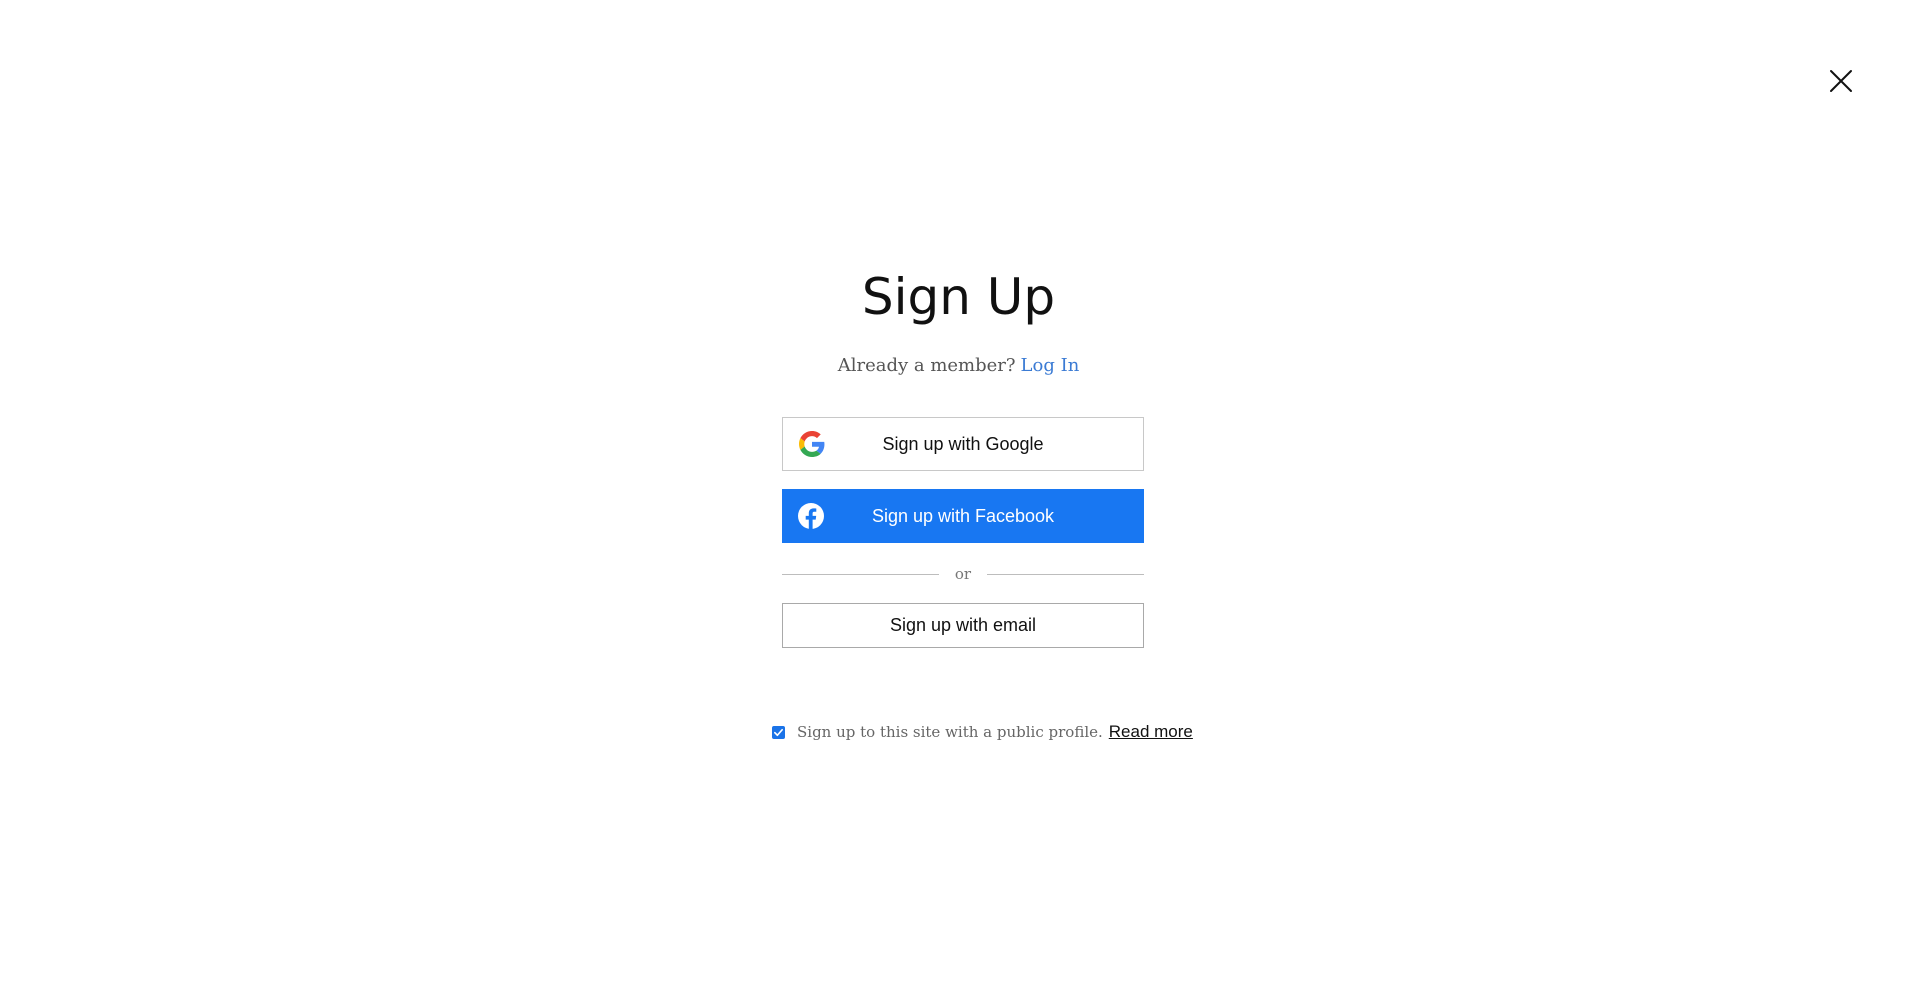 The image size is (1917, 1006). Describe the element at coordinates (1050, 366) in the screenshot. I see `login-link: Log In` at that location.